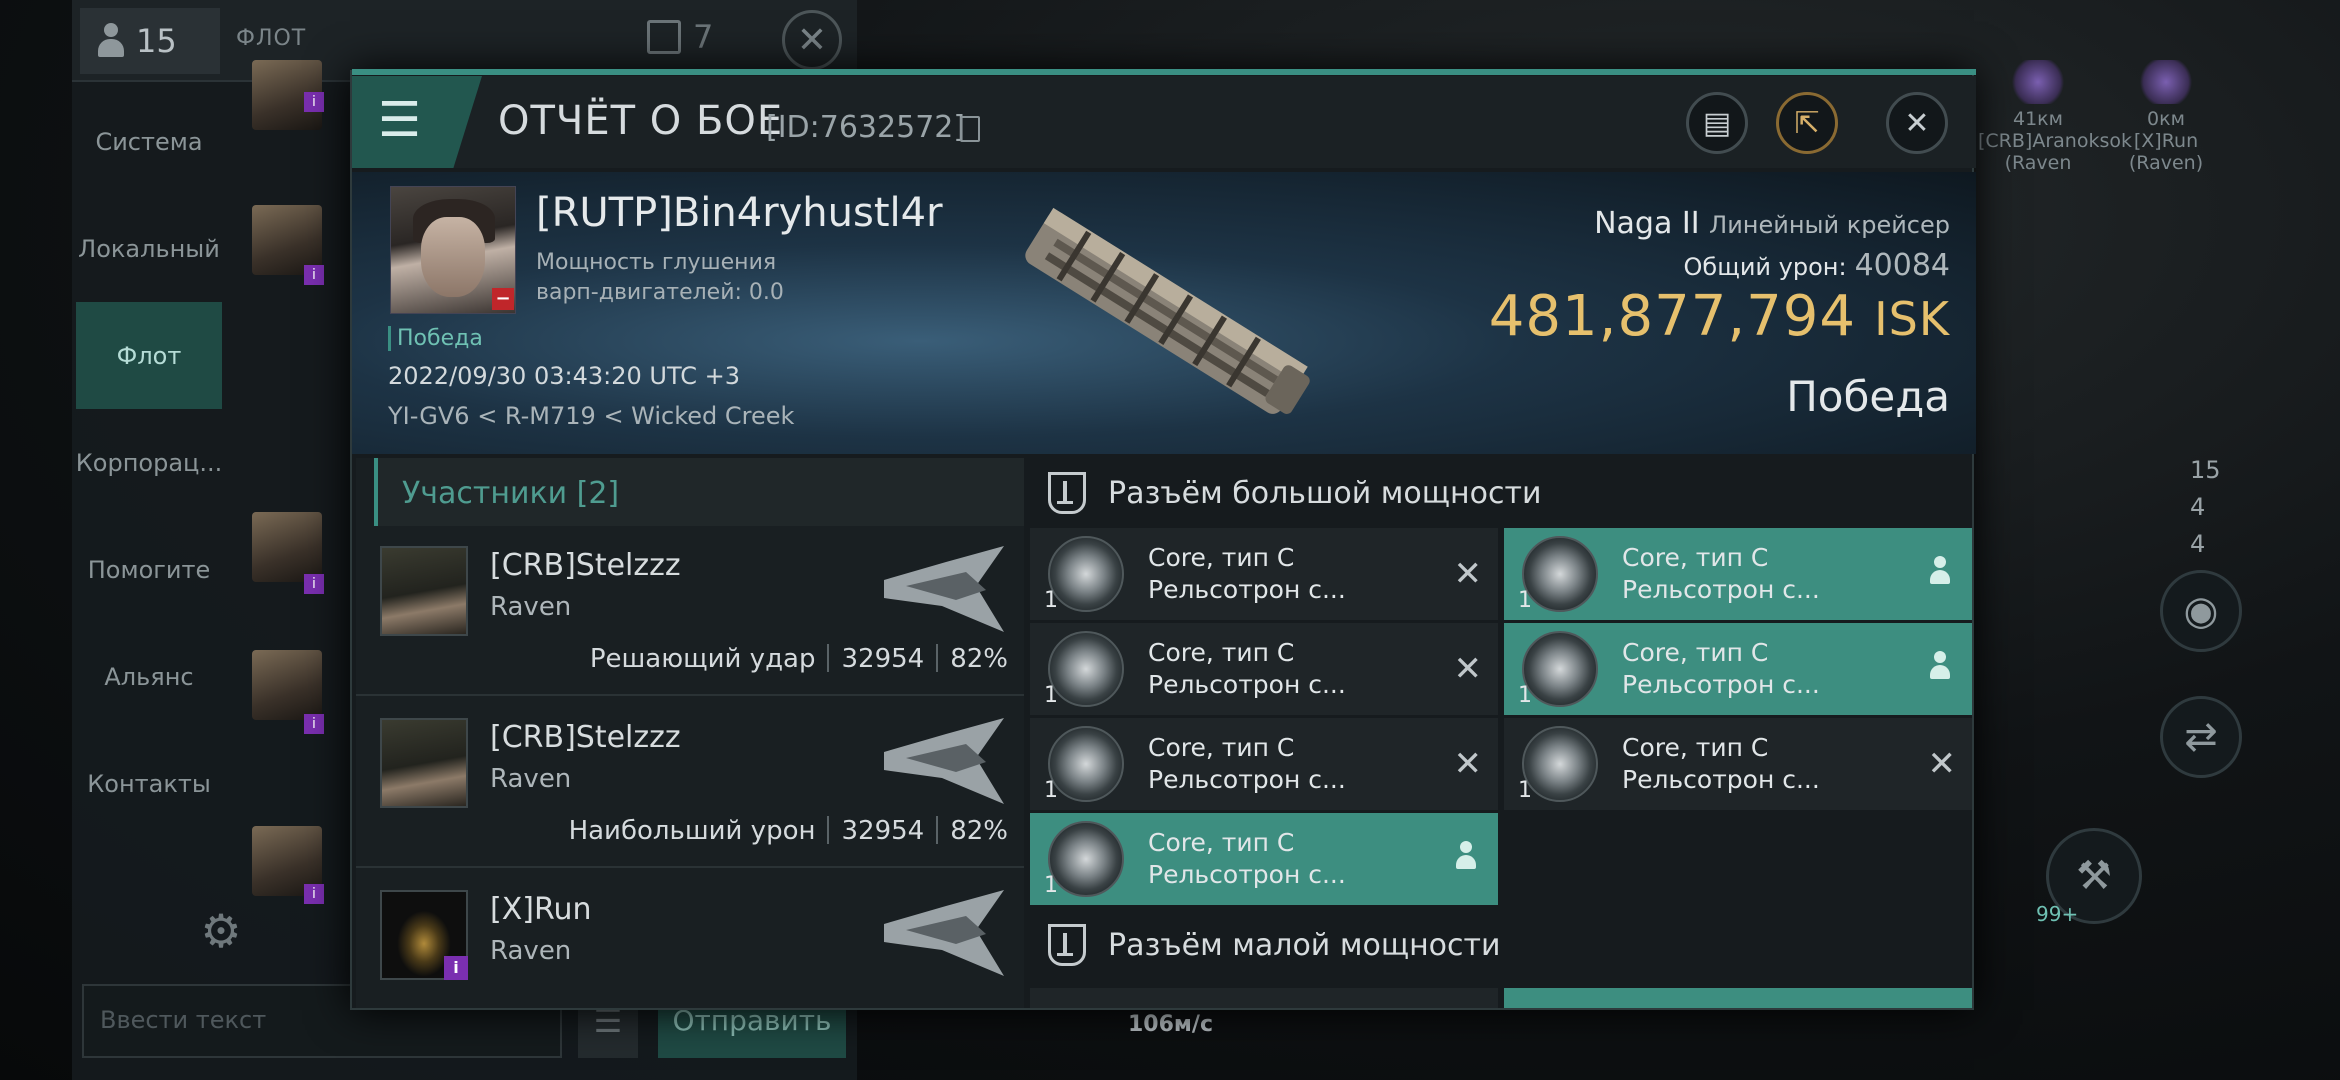  What do you see at coordinates (541, 909) in the screenshot?
I see `participant-name: [X]Run` at bounding box center [541, 909].